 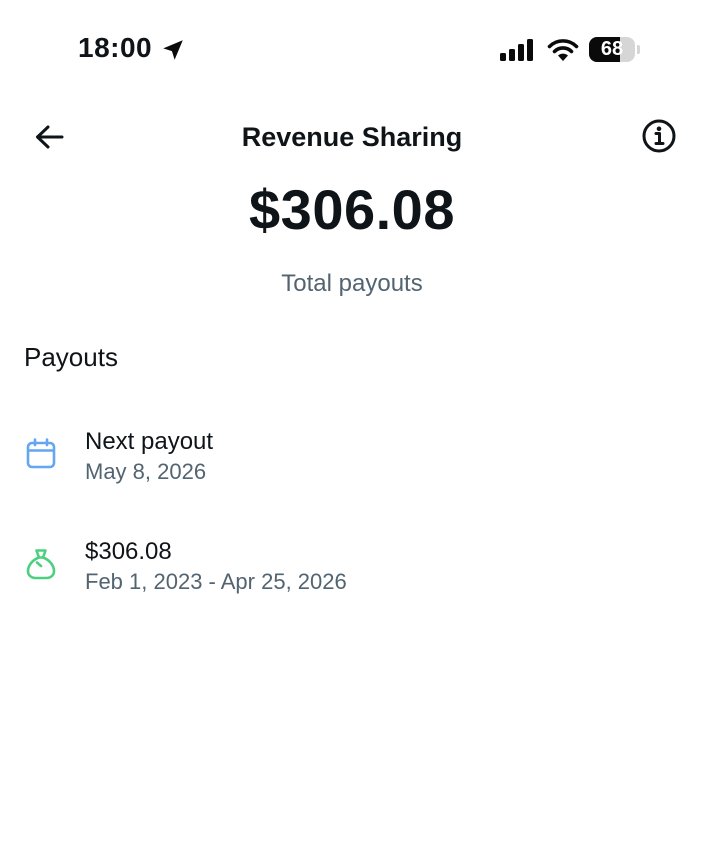 I want to click on total-payout-label: Total payouts, so click(x=352, y=283).